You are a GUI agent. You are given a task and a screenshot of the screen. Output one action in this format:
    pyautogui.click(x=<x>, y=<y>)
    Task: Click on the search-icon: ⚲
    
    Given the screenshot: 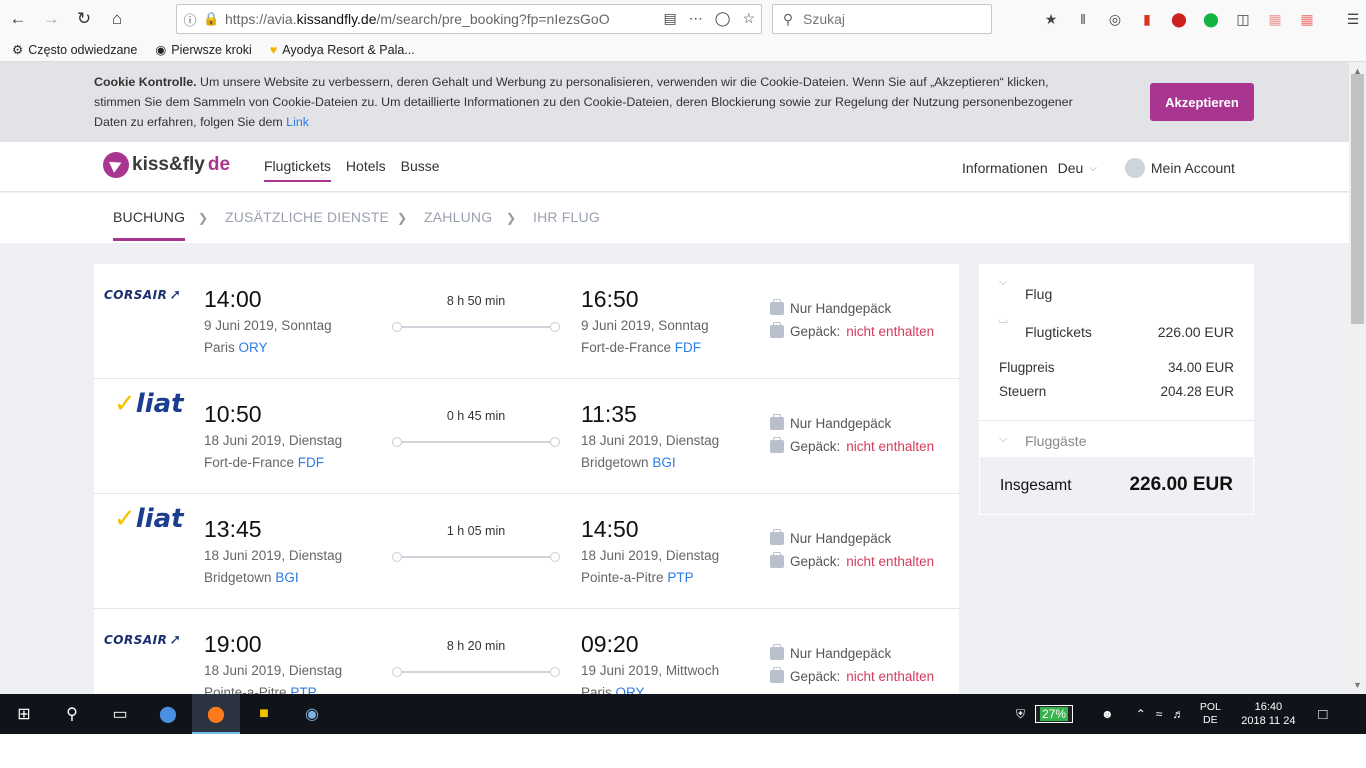 What is the action you would take?
    pyautogui.click(x=72, y=714)
    